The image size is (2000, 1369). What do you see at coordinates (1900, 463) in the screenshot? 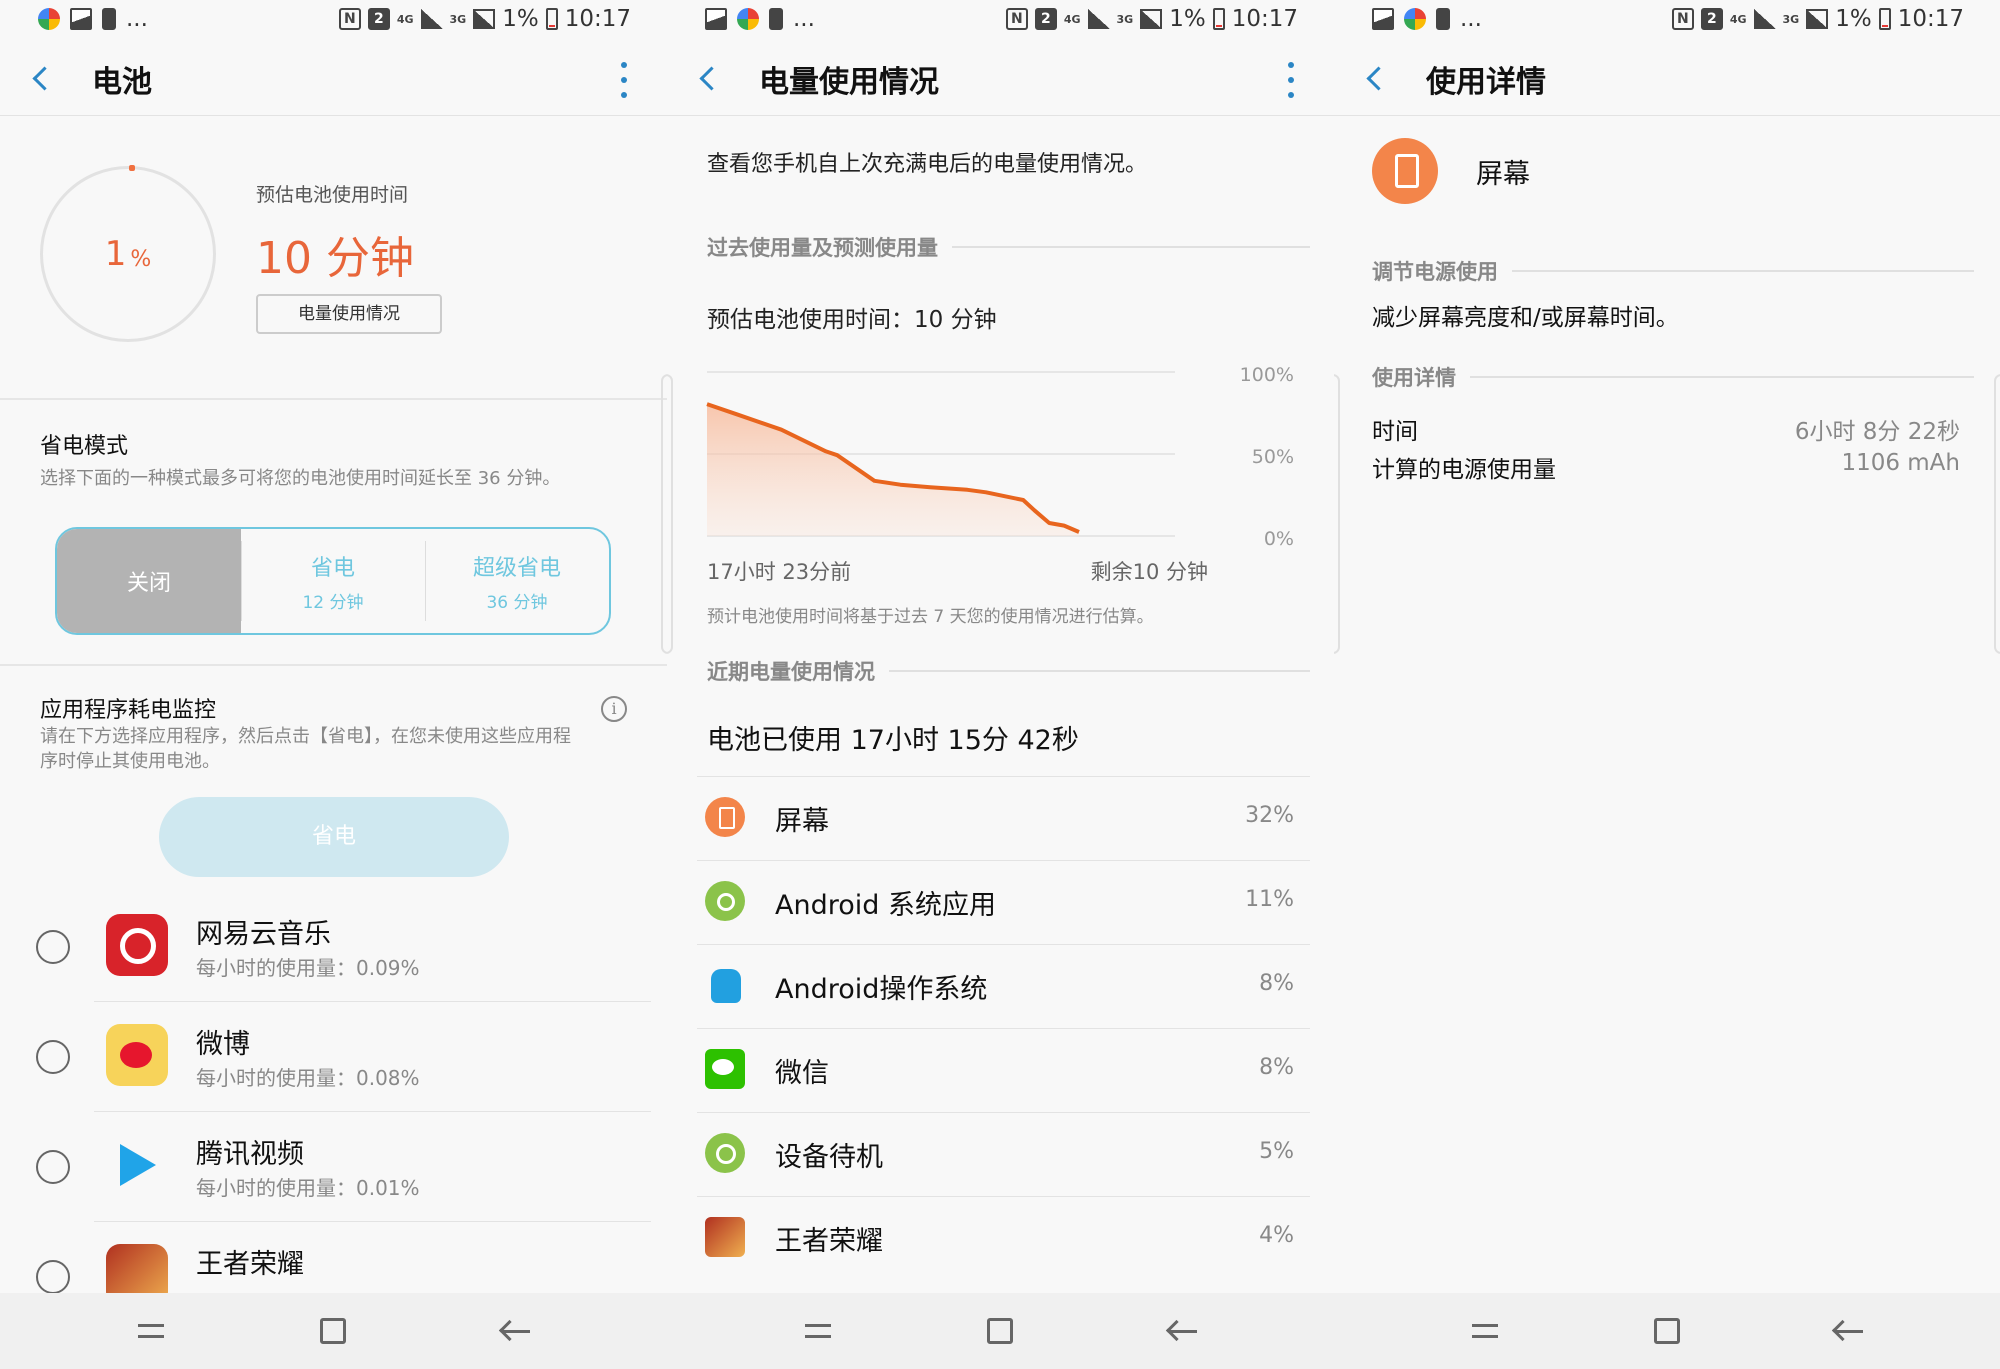
I see `power-usage-value: 1106 mAh` at bounding box center [1900, 463].